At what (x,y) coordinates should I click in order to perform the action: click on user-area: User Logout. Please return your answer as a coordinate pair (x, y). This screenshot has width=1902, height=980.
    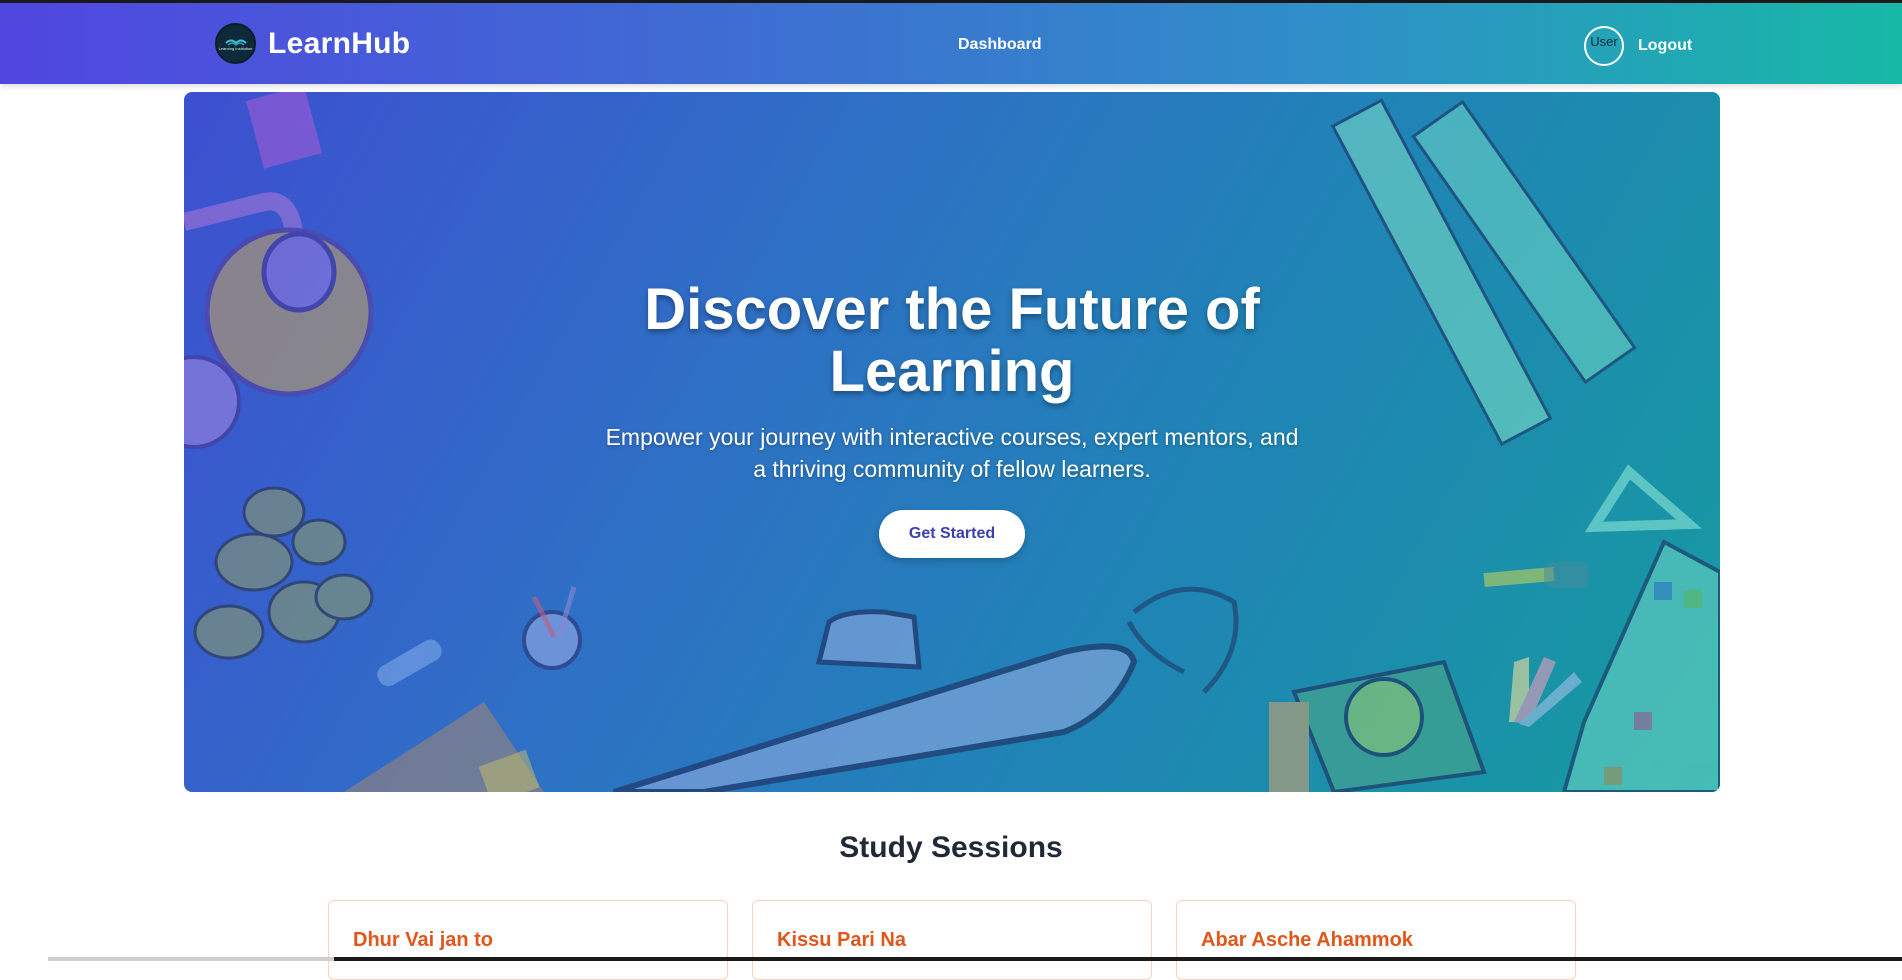
    Looking at the image, I should click on (1638, 46).